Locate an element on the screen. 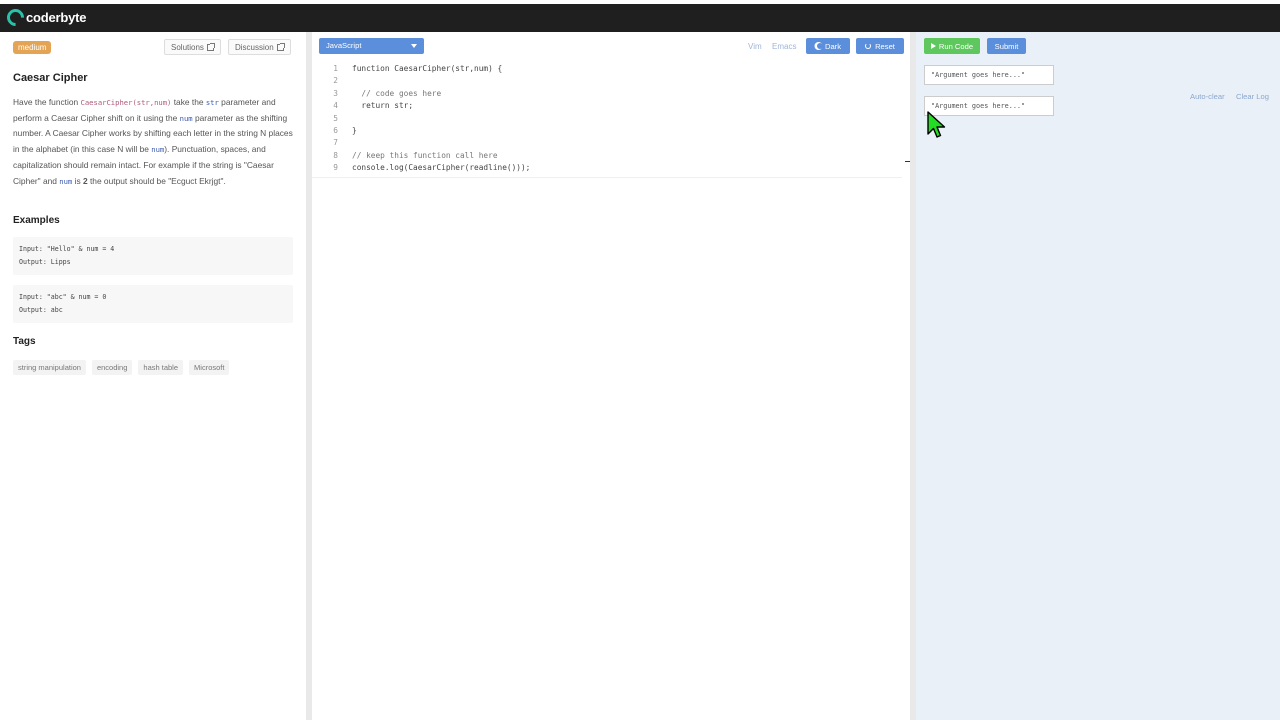  example-output: Output: abc is located at coordinates (41, 310).